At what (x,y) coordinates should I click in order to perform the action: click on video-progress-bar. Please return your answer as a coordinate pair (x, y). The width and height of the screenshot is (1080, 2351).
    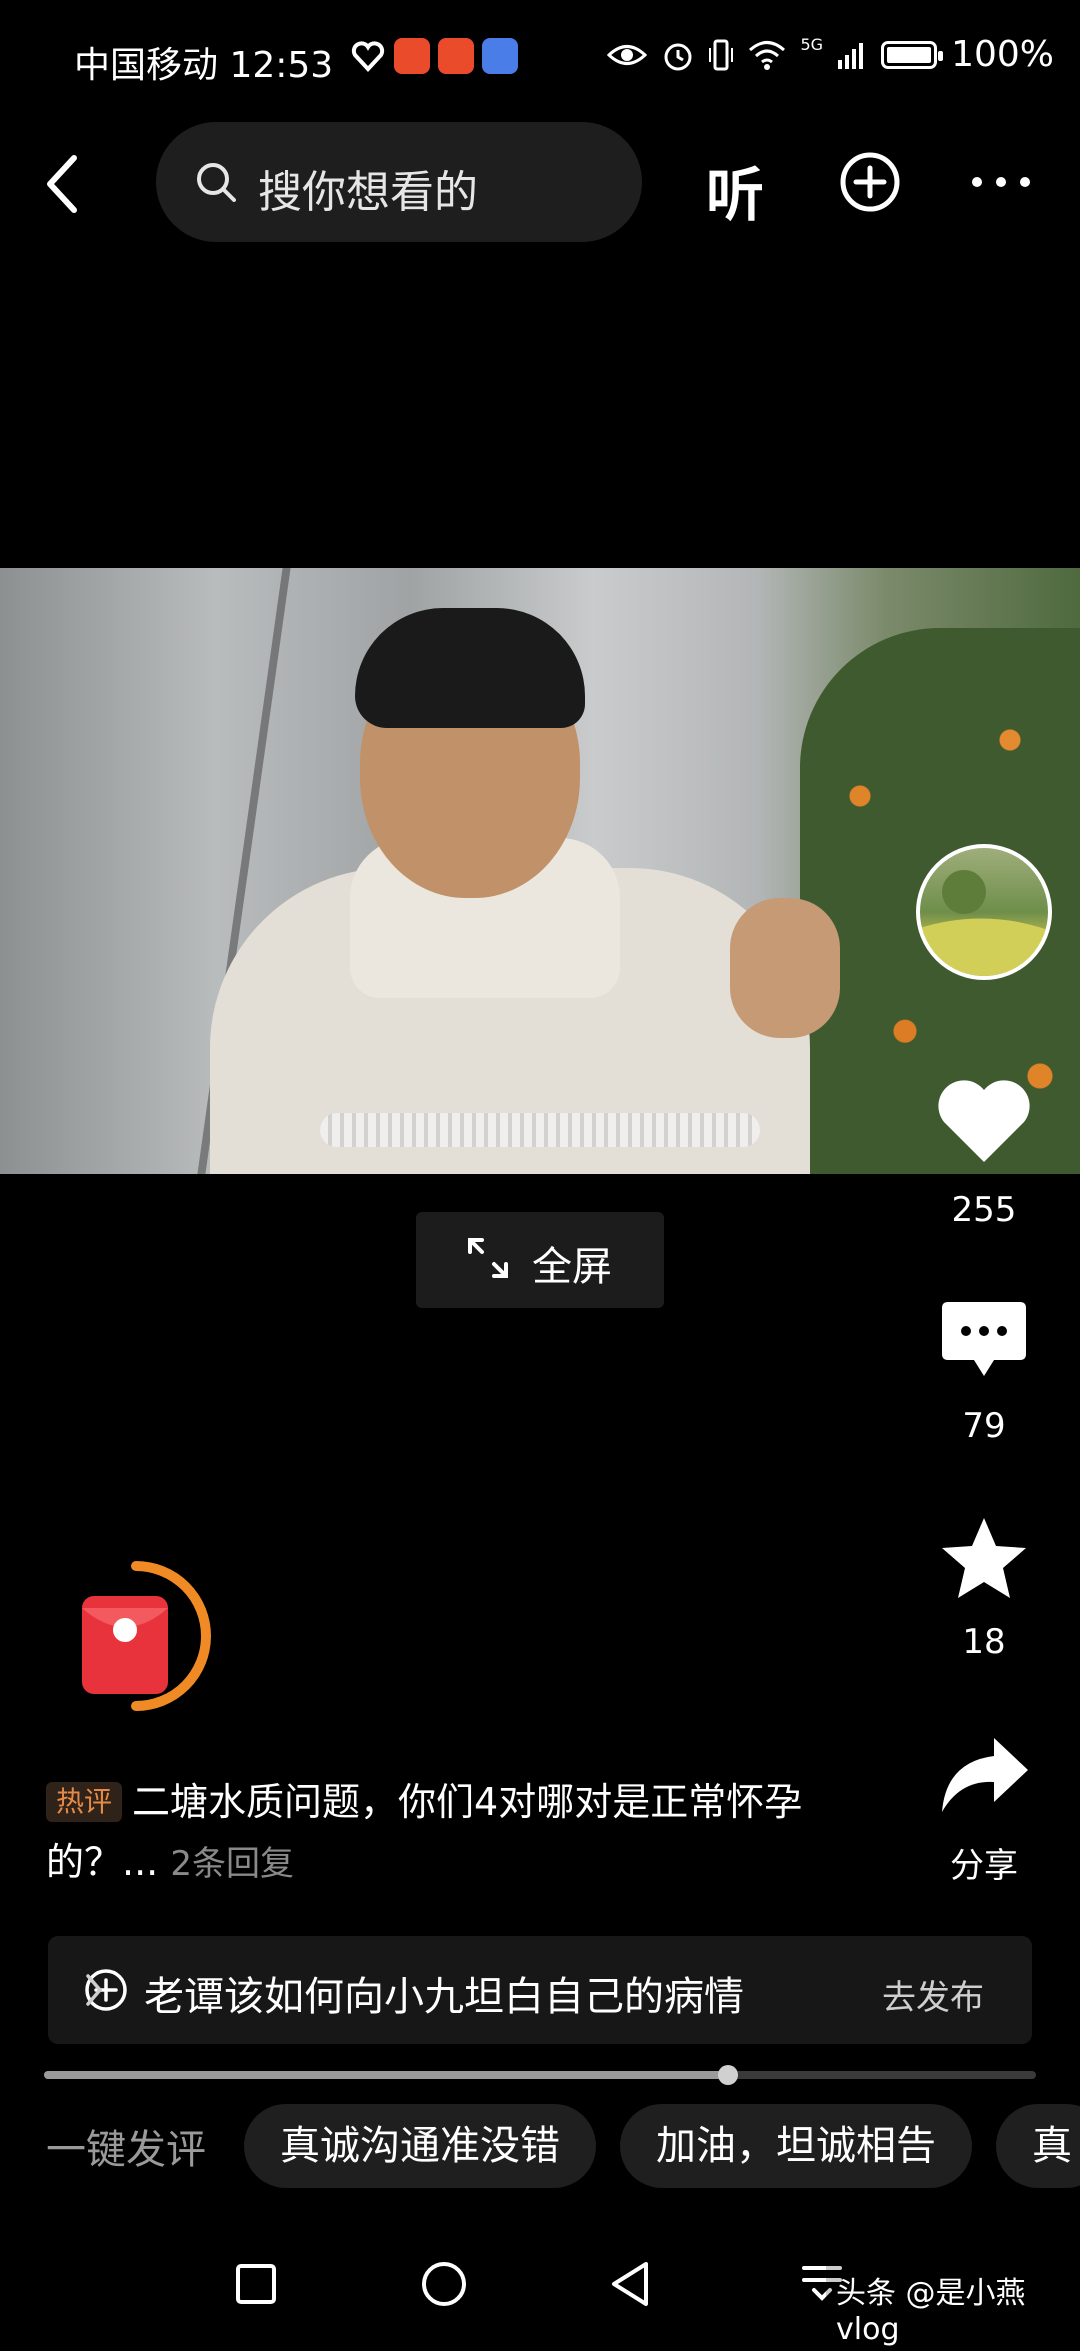
    Looking at the image, I should click on (540, 2075).